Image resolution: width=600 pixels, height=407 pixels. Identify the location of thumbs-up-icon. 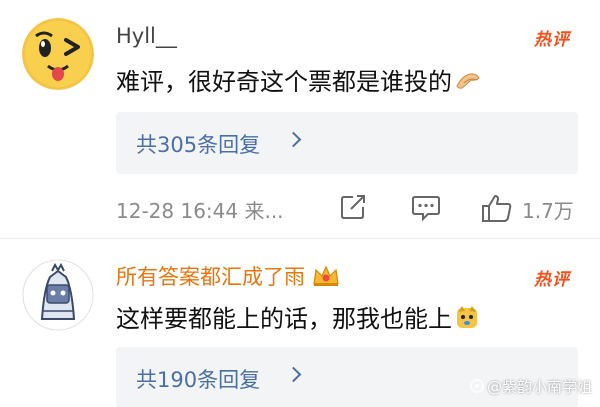
(497, 210).